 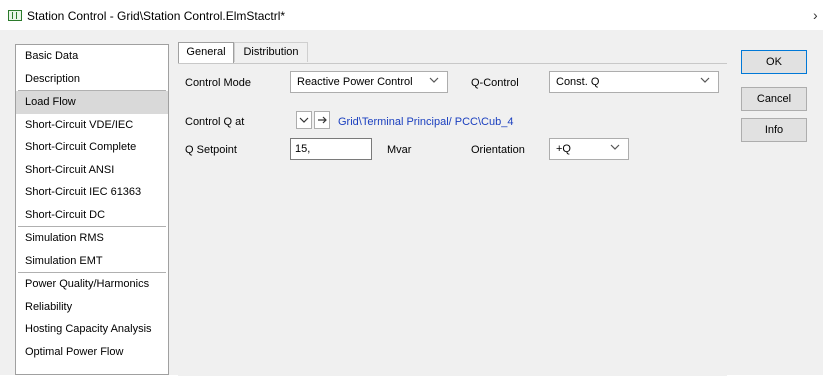 I want to click on ok-button: OK, so click(x=774, y=62).